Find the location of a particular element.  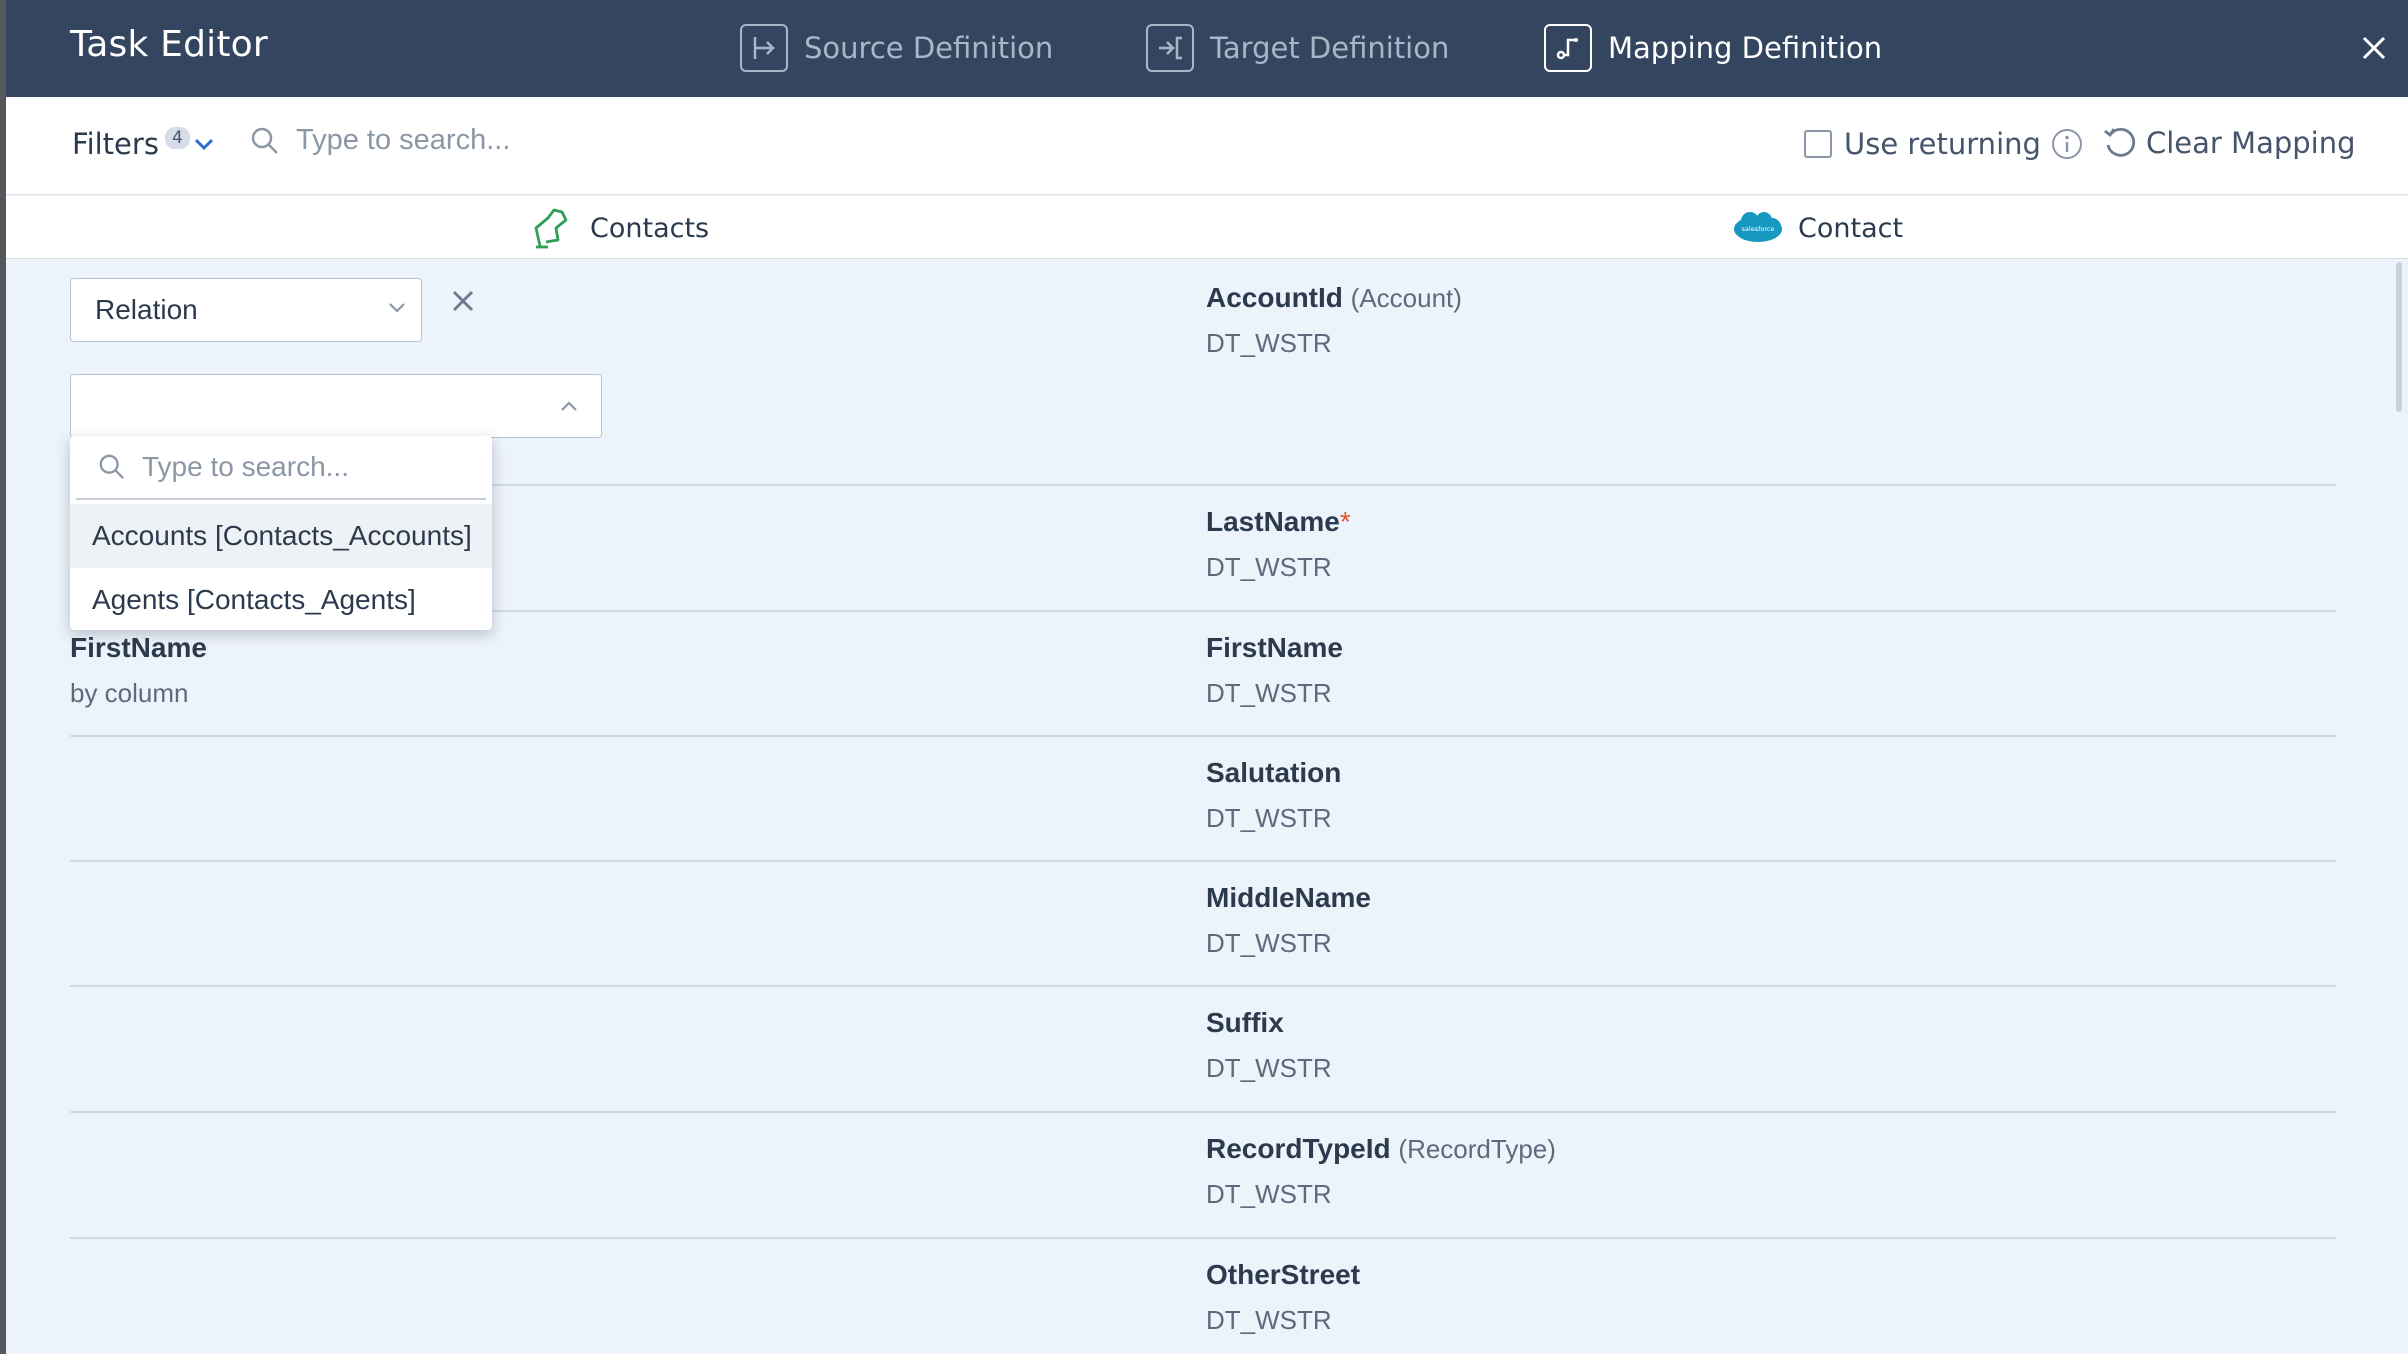

tab-source-label: Source Definition is located at coordinates (929, 48).